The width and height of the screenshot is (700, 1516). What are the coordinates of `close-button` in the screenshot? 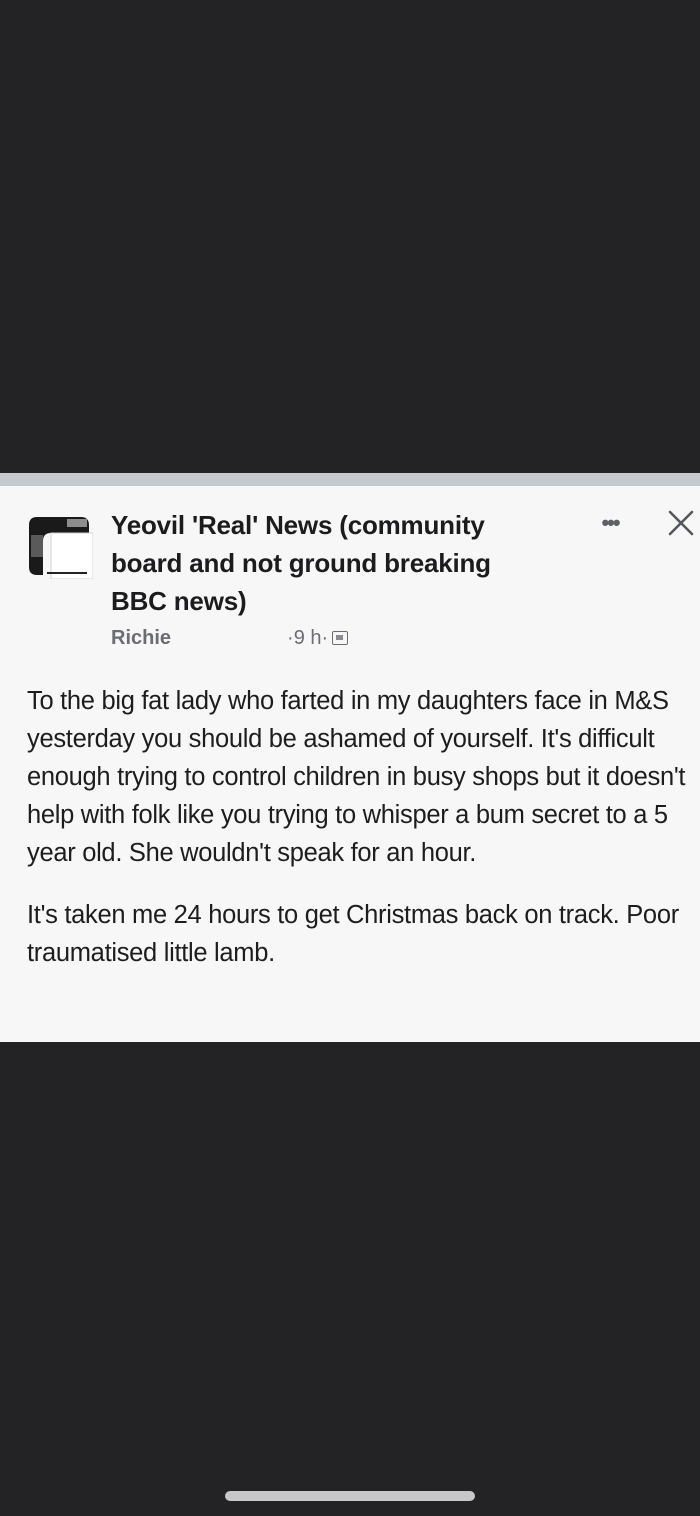 It's located at (683, 525).